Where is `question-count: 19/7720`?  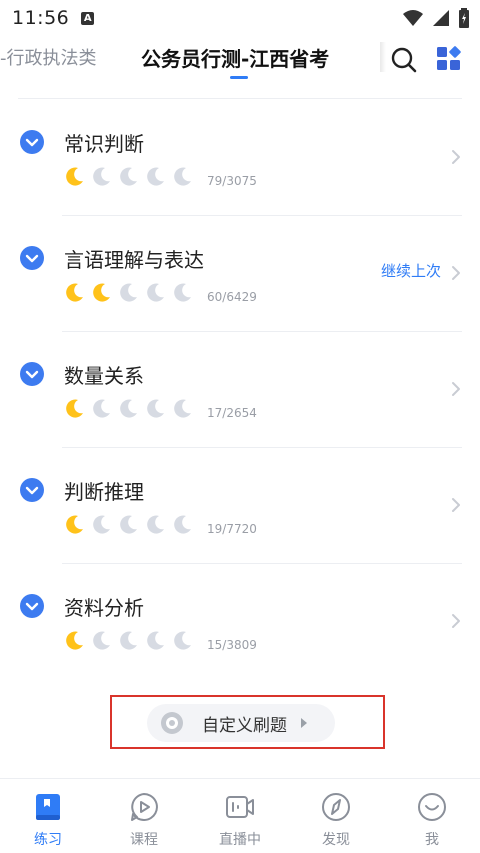
question-count: 19/7720 is located at coordinates (232, 529).